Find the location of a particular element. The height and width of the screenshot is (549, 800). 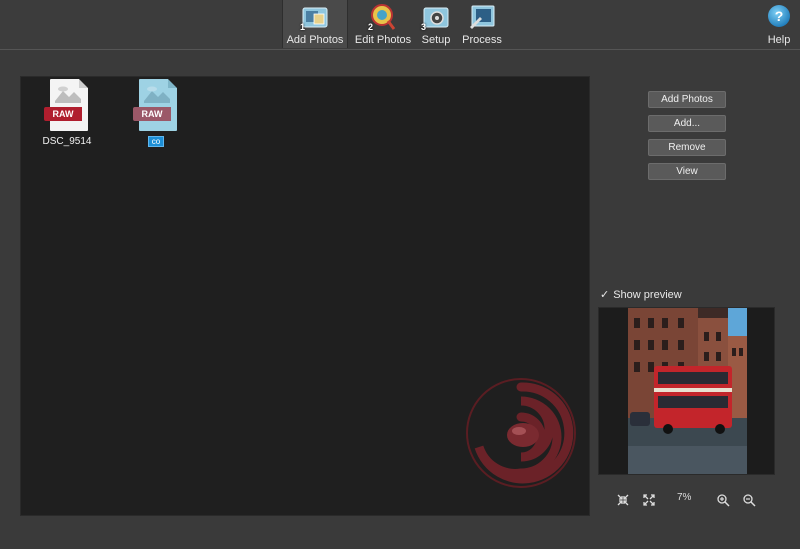

preview-pane is located at coordinates (686, 391).